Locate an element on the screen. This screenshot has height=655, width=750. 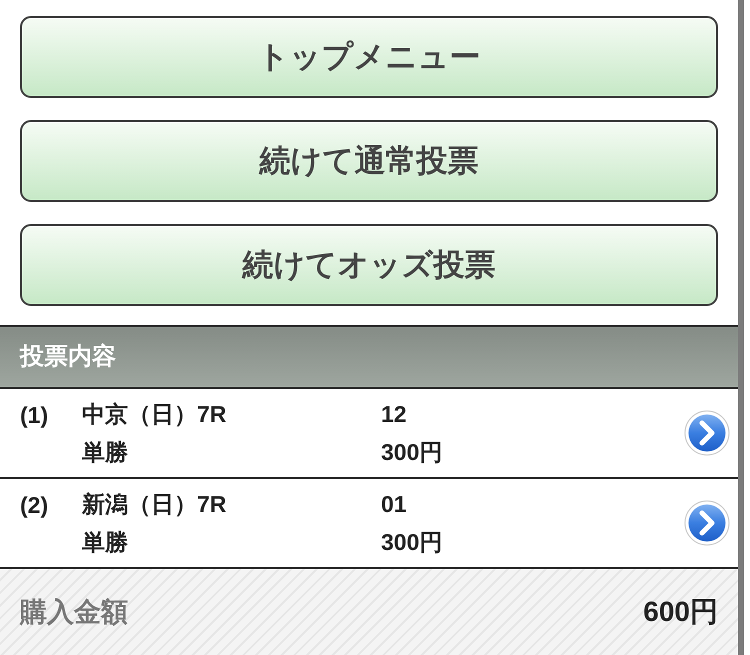
menu-button: トップメニュー is located at coordinates (369, 57).